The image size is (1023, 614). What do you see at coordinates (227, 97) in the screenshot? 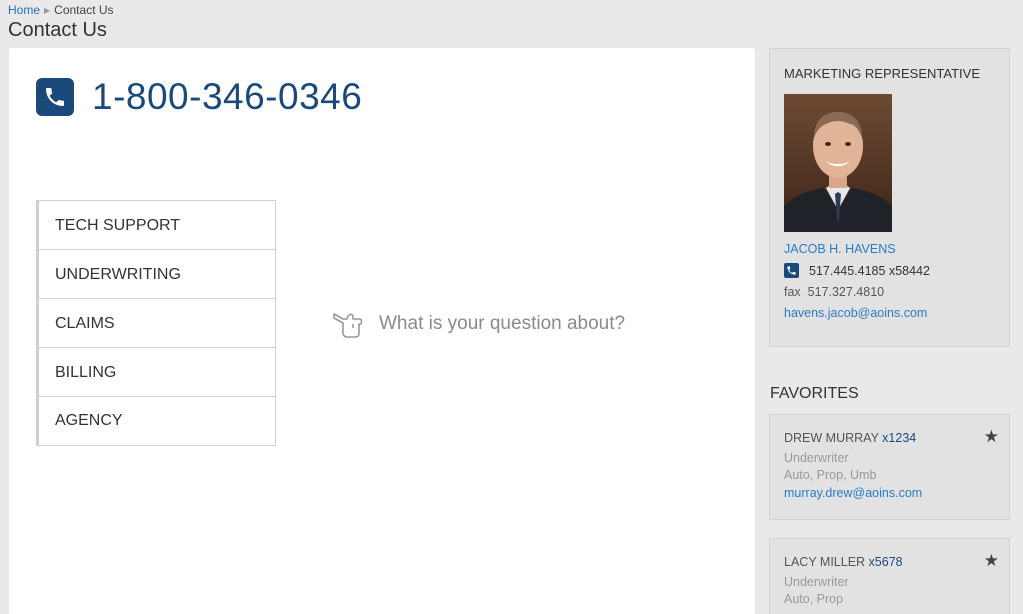
I see `main-phone-number: 1-800-346-0346` at bounding box center [227, 97].